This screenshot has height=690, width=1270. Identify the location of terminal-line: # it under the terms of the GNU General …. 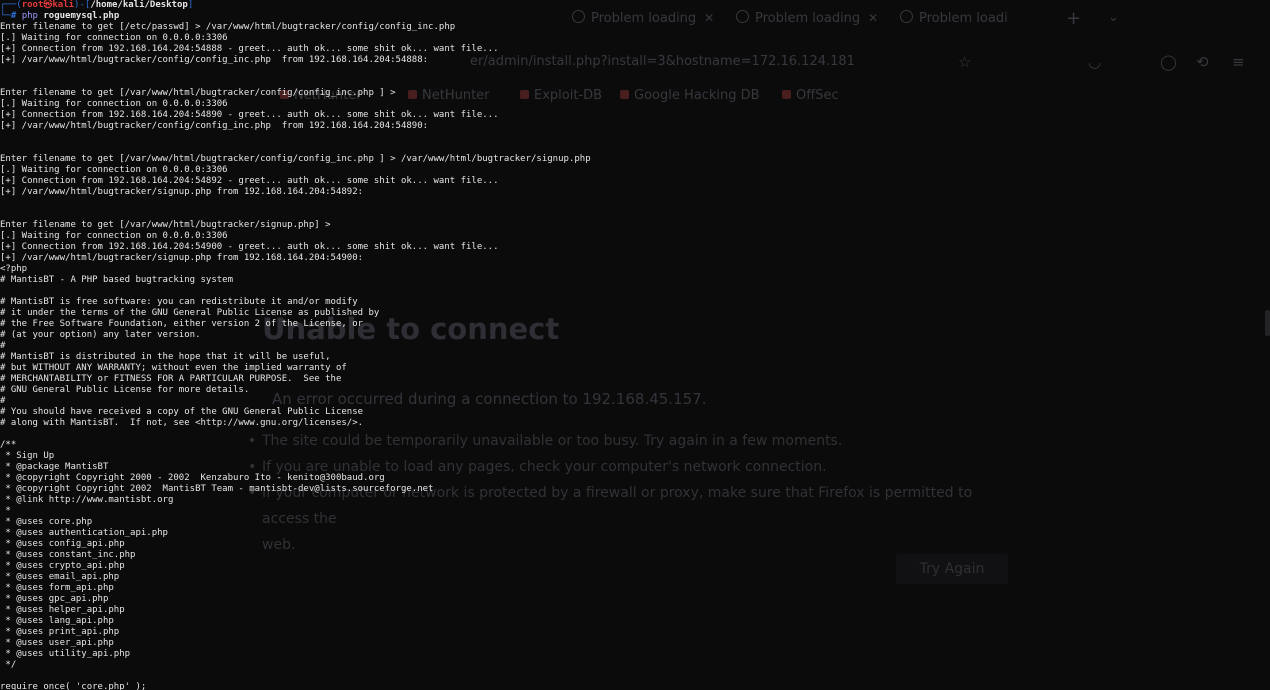
(190, 313).